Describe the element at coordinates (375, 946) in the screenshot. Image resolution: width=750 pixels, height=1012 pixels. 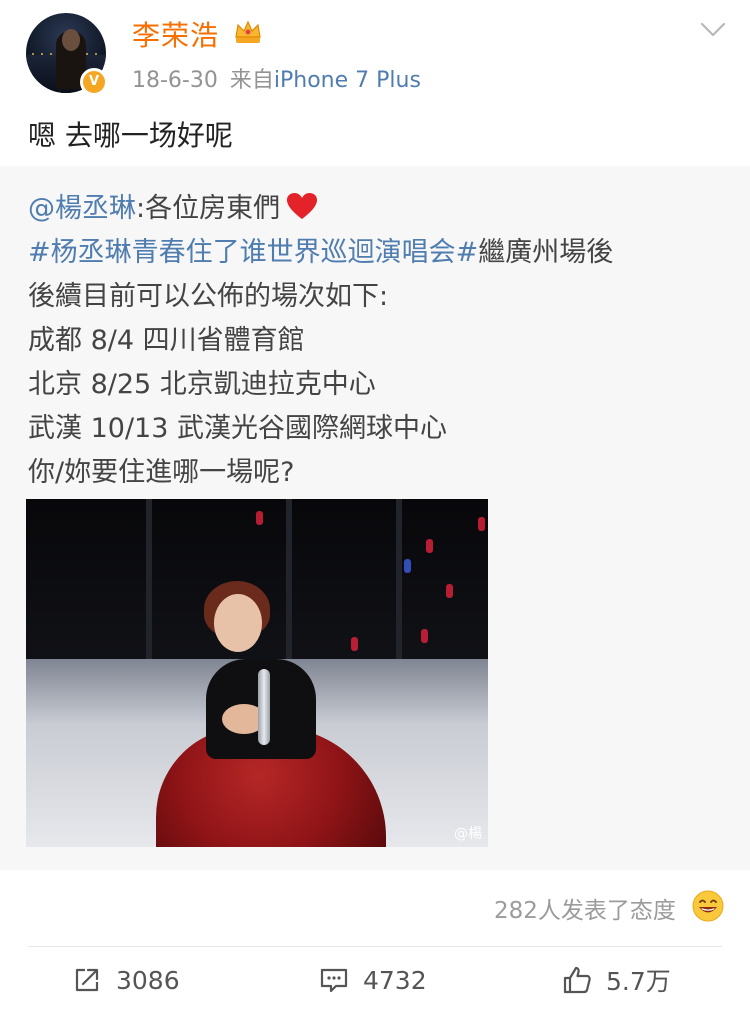
I see `divider` at that location.